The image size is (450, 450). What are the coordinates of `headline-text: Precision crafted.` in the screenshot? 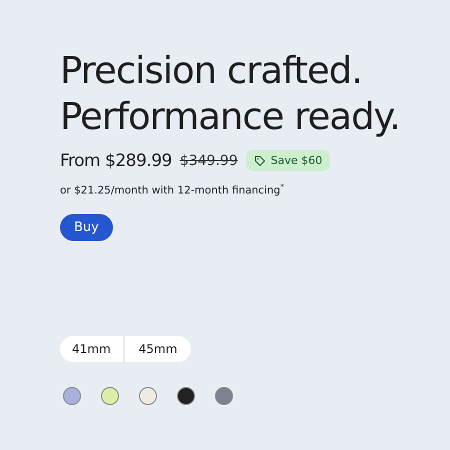 It's located at (211, 71).